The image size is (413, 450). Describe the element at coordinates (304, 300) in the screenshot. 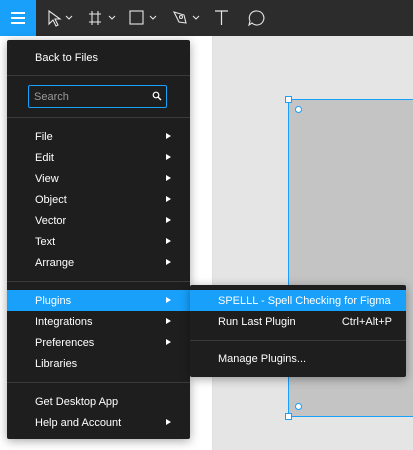

I see `submenu-item-label: SPELLL - Spell Checking for Figma` at that location.